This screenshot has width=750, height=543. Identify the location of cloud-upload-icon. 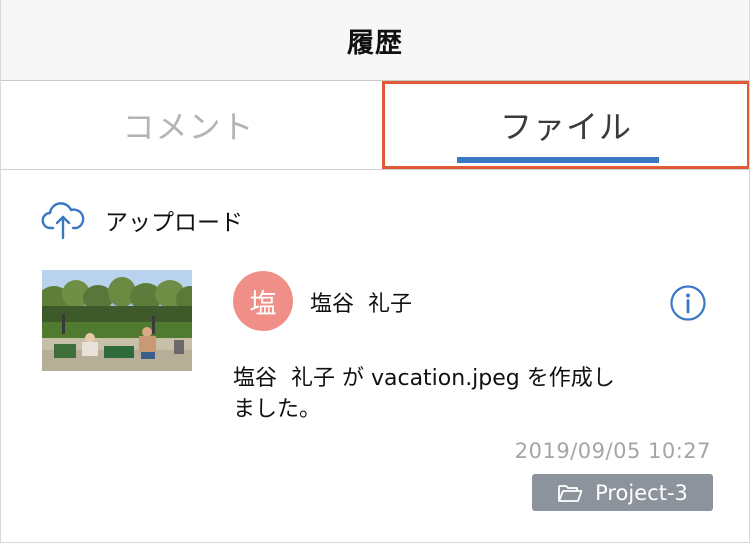
(63, 220).